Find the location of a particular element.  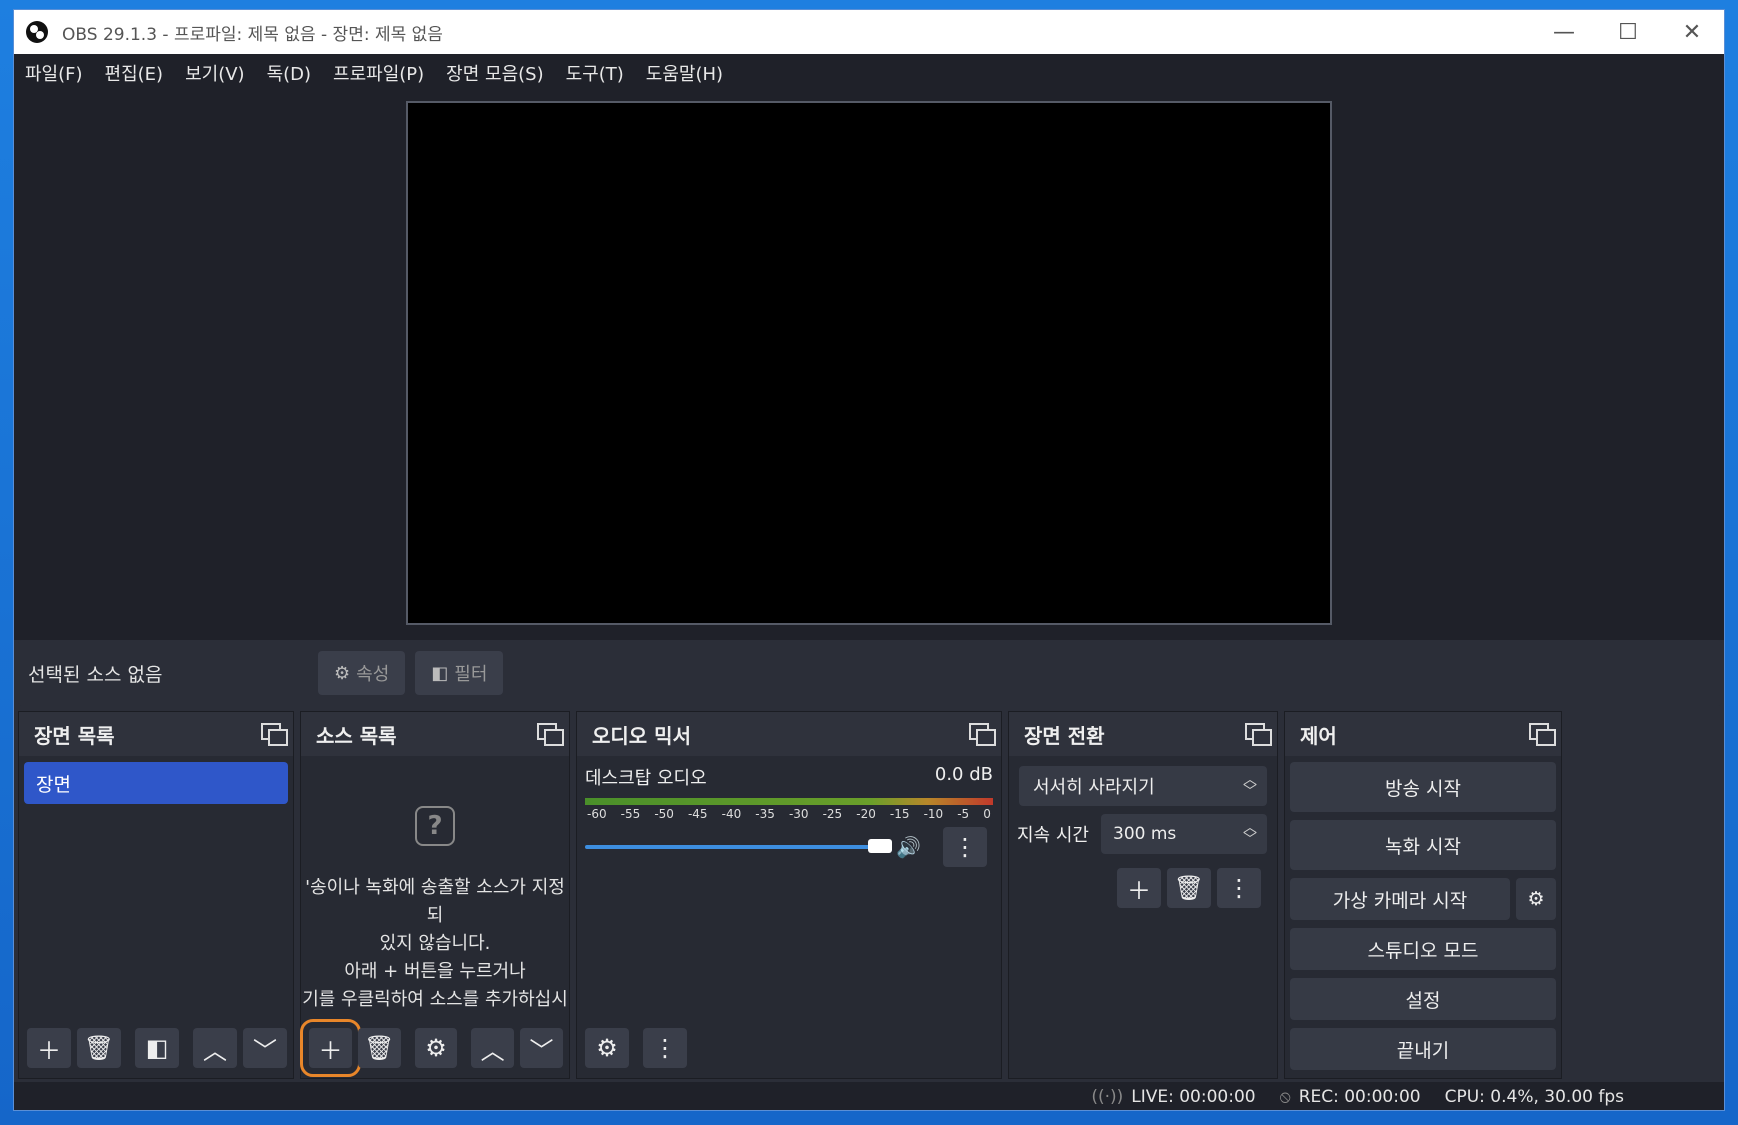

transitions-title: 장면 전환 is located at coordinates (1064, 735).